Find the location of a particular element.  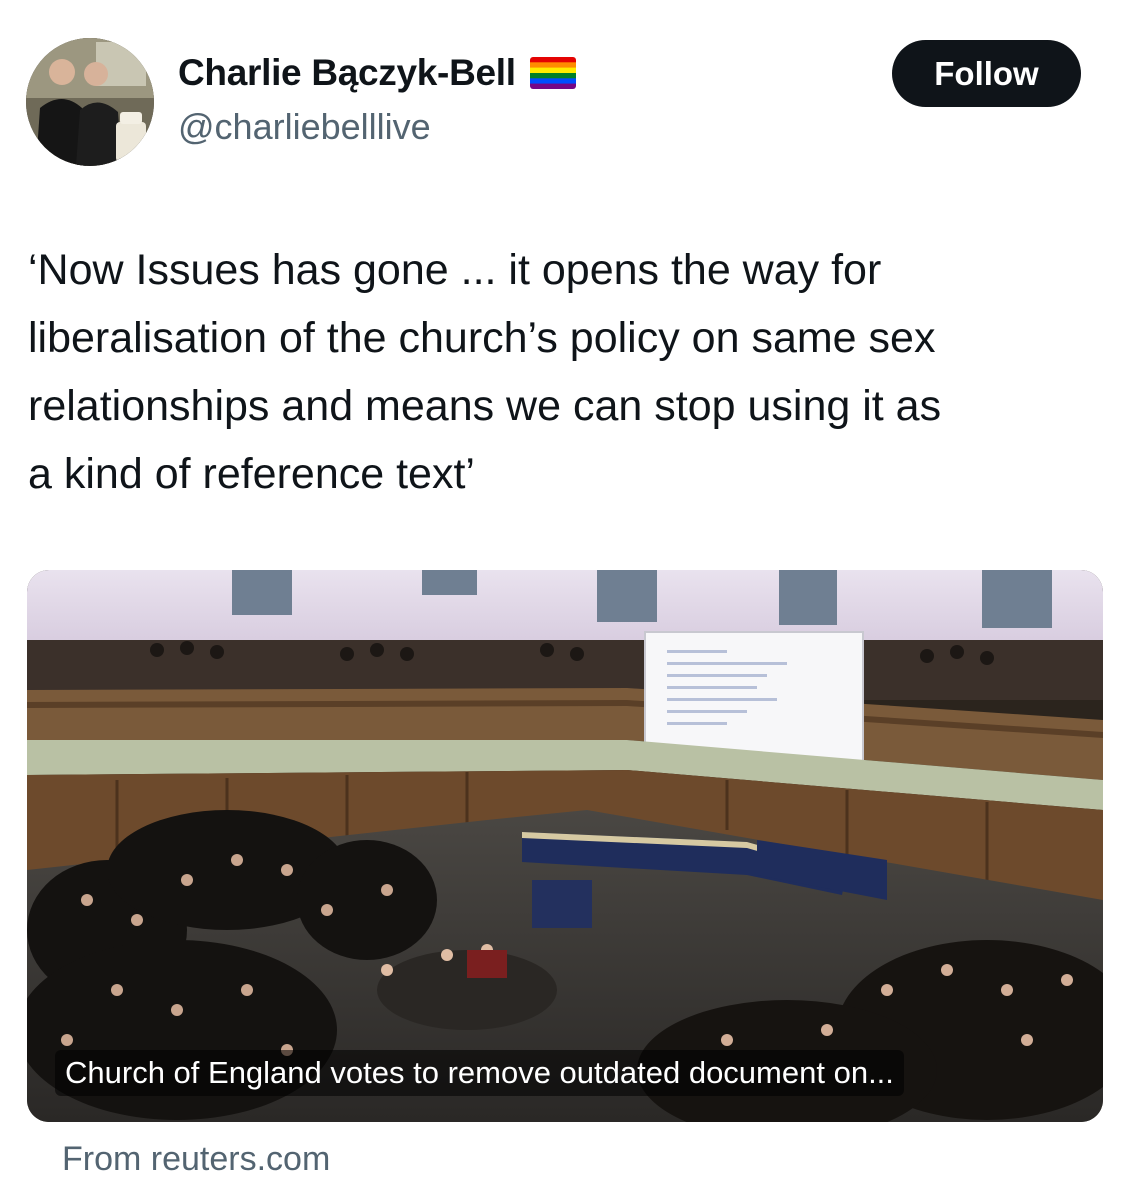

rainbow-flag-icon is located at coordinates (552, 73).